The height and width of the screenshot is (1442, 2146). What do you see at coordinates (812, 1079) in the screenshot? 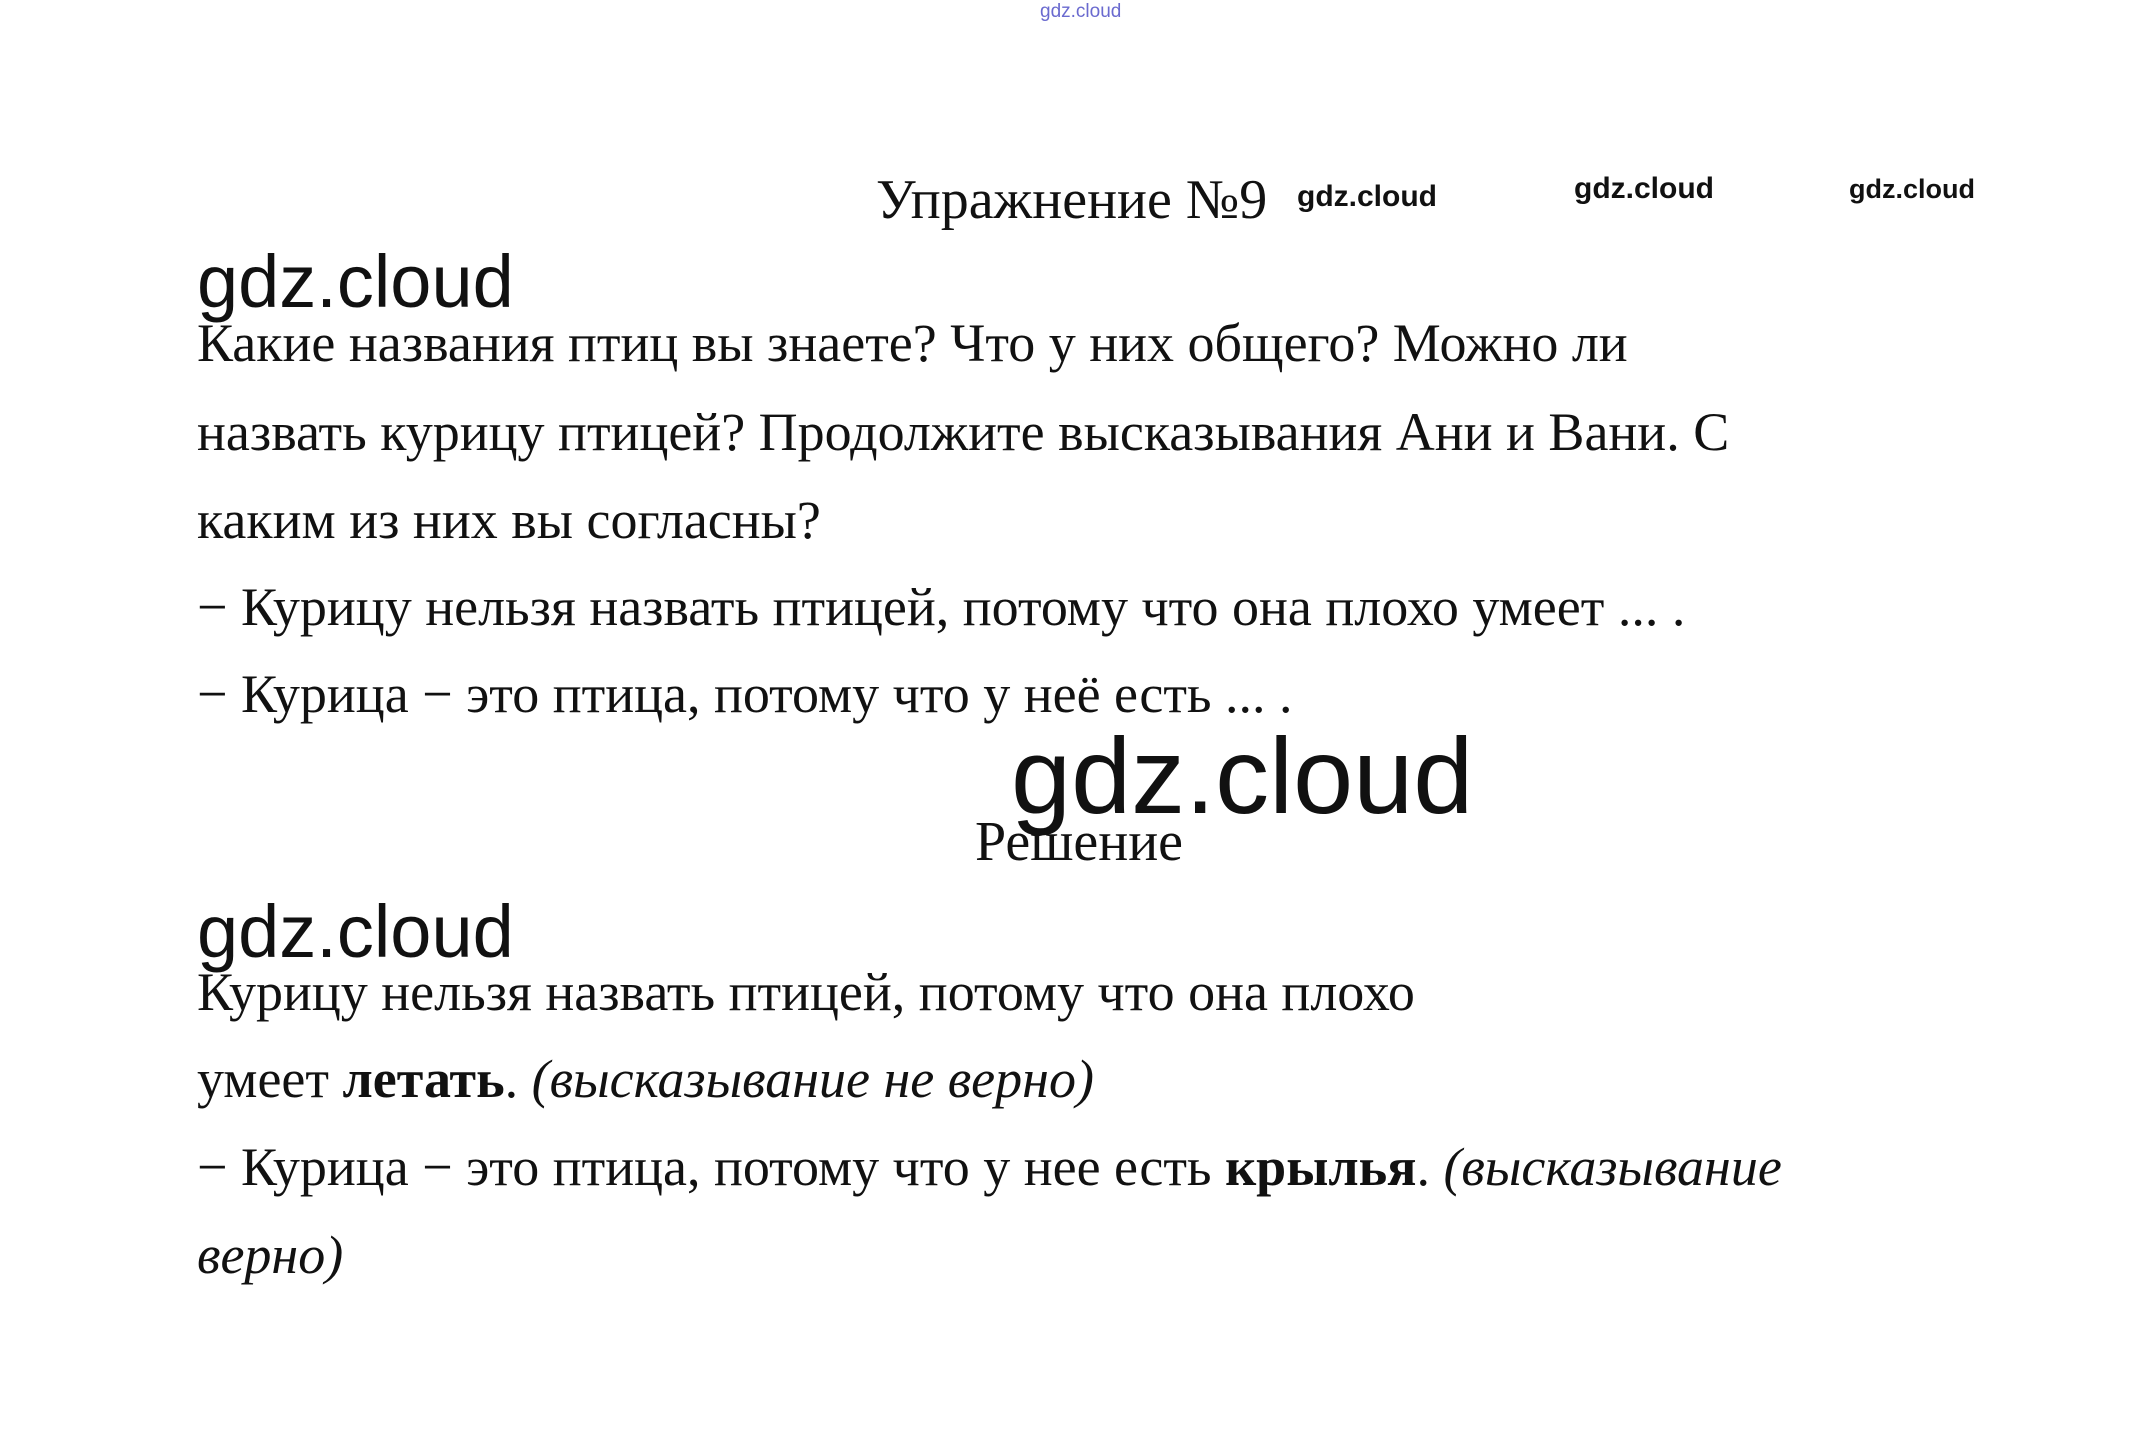
I see `solution-line-2-note: (высказывание не верно)` at bounding box center [812, 1079].